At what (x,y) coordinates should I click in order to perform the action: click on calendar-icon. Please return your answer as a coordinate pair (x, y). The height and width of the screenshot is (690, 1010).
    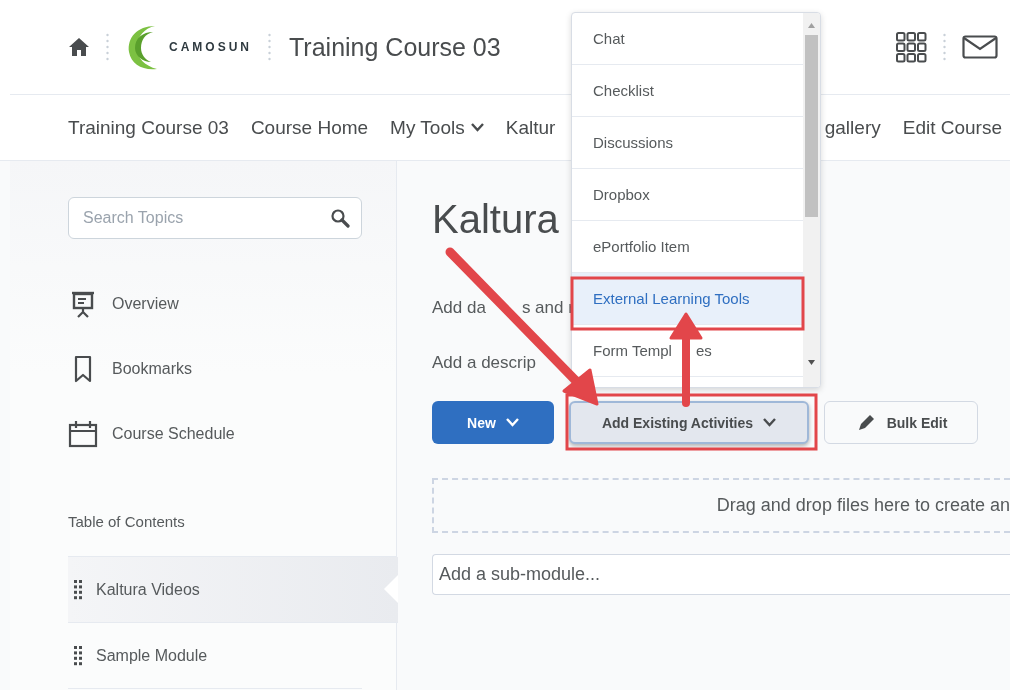
    Looking at the image, I should click on (83, 433).